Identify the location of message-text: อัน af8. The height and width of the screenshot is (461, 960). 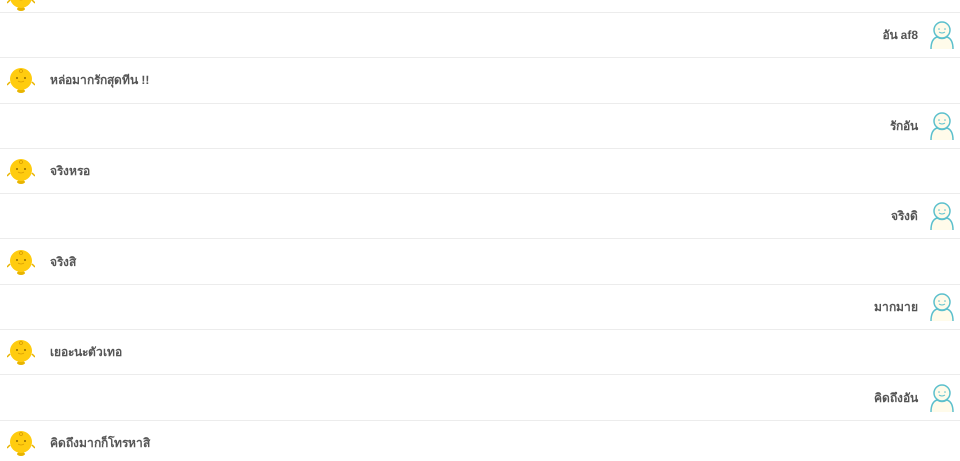
(900, 35).